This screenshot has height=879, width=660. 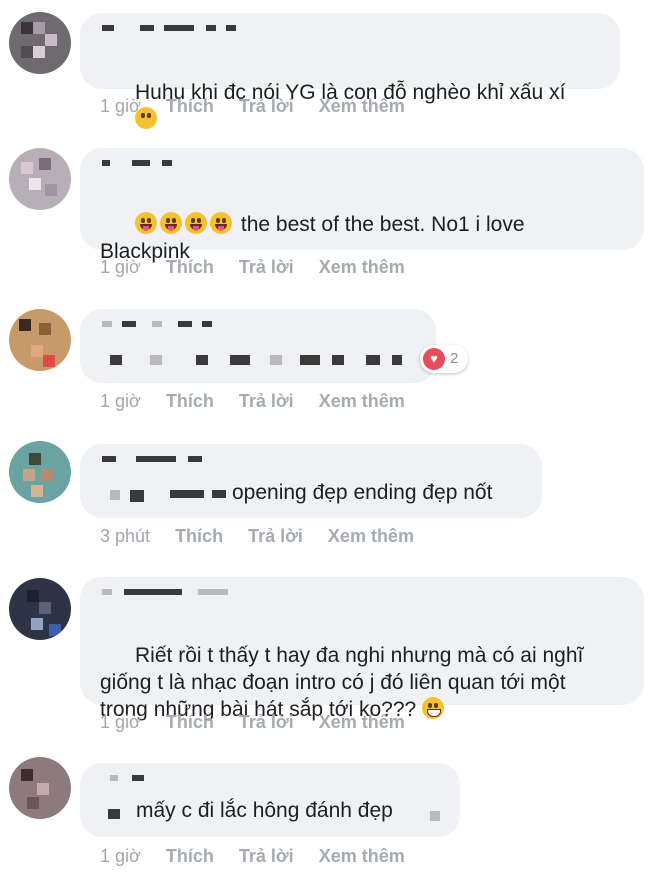 What do you see at coordinates (362, 492) in the screenshot?
I see `comment-text: opening đẹp ending đẹp nốt` at bounding box center [362, 492].